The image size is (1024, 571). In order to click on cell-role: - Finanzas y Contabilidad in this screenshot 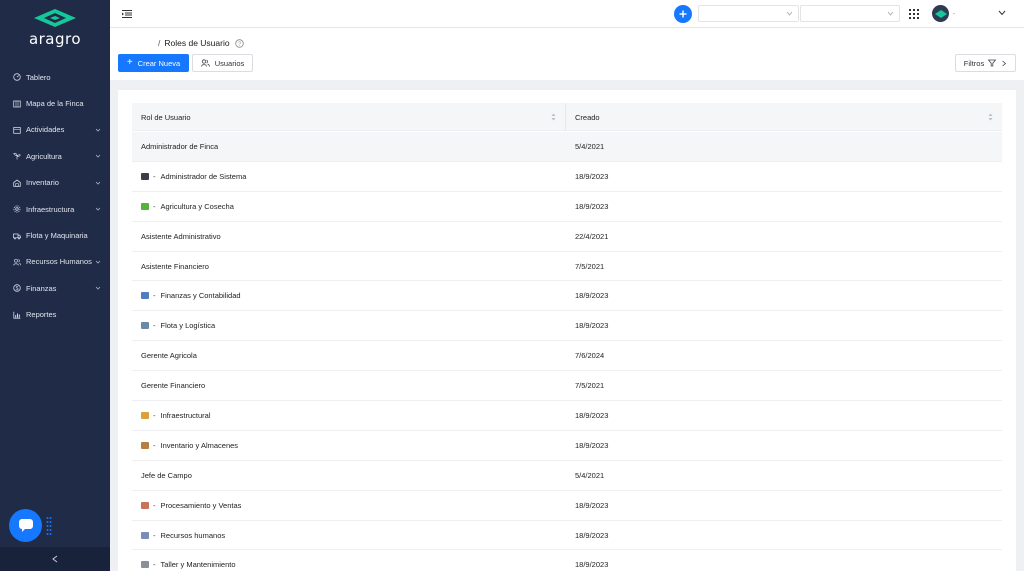, I will do `click(349, 295)`.